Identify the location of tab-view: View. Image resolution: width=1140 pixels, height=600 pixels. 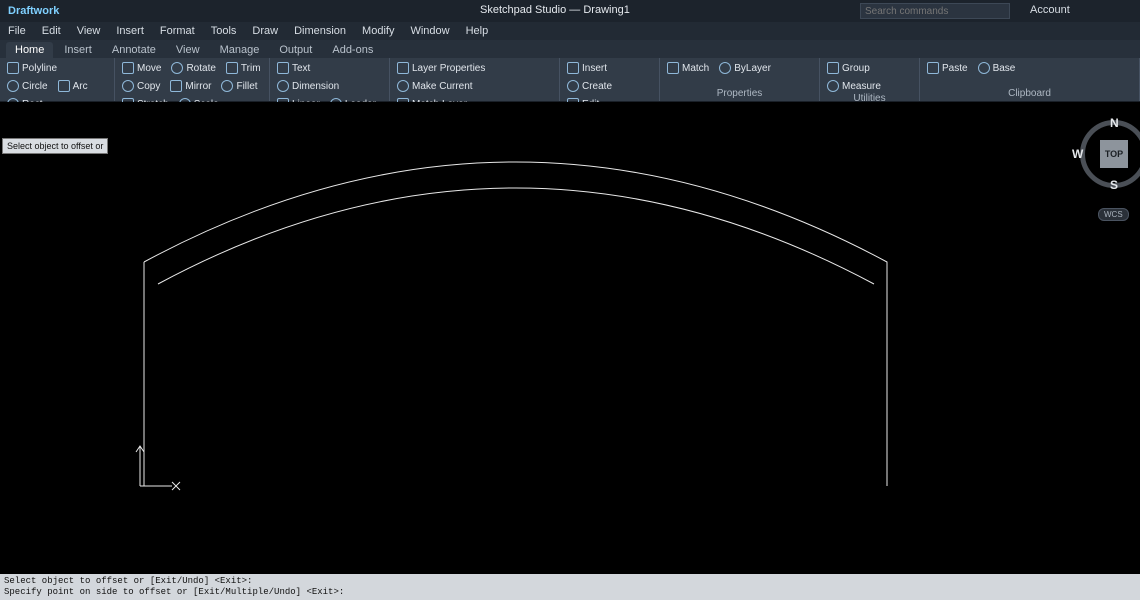
(188, 50).